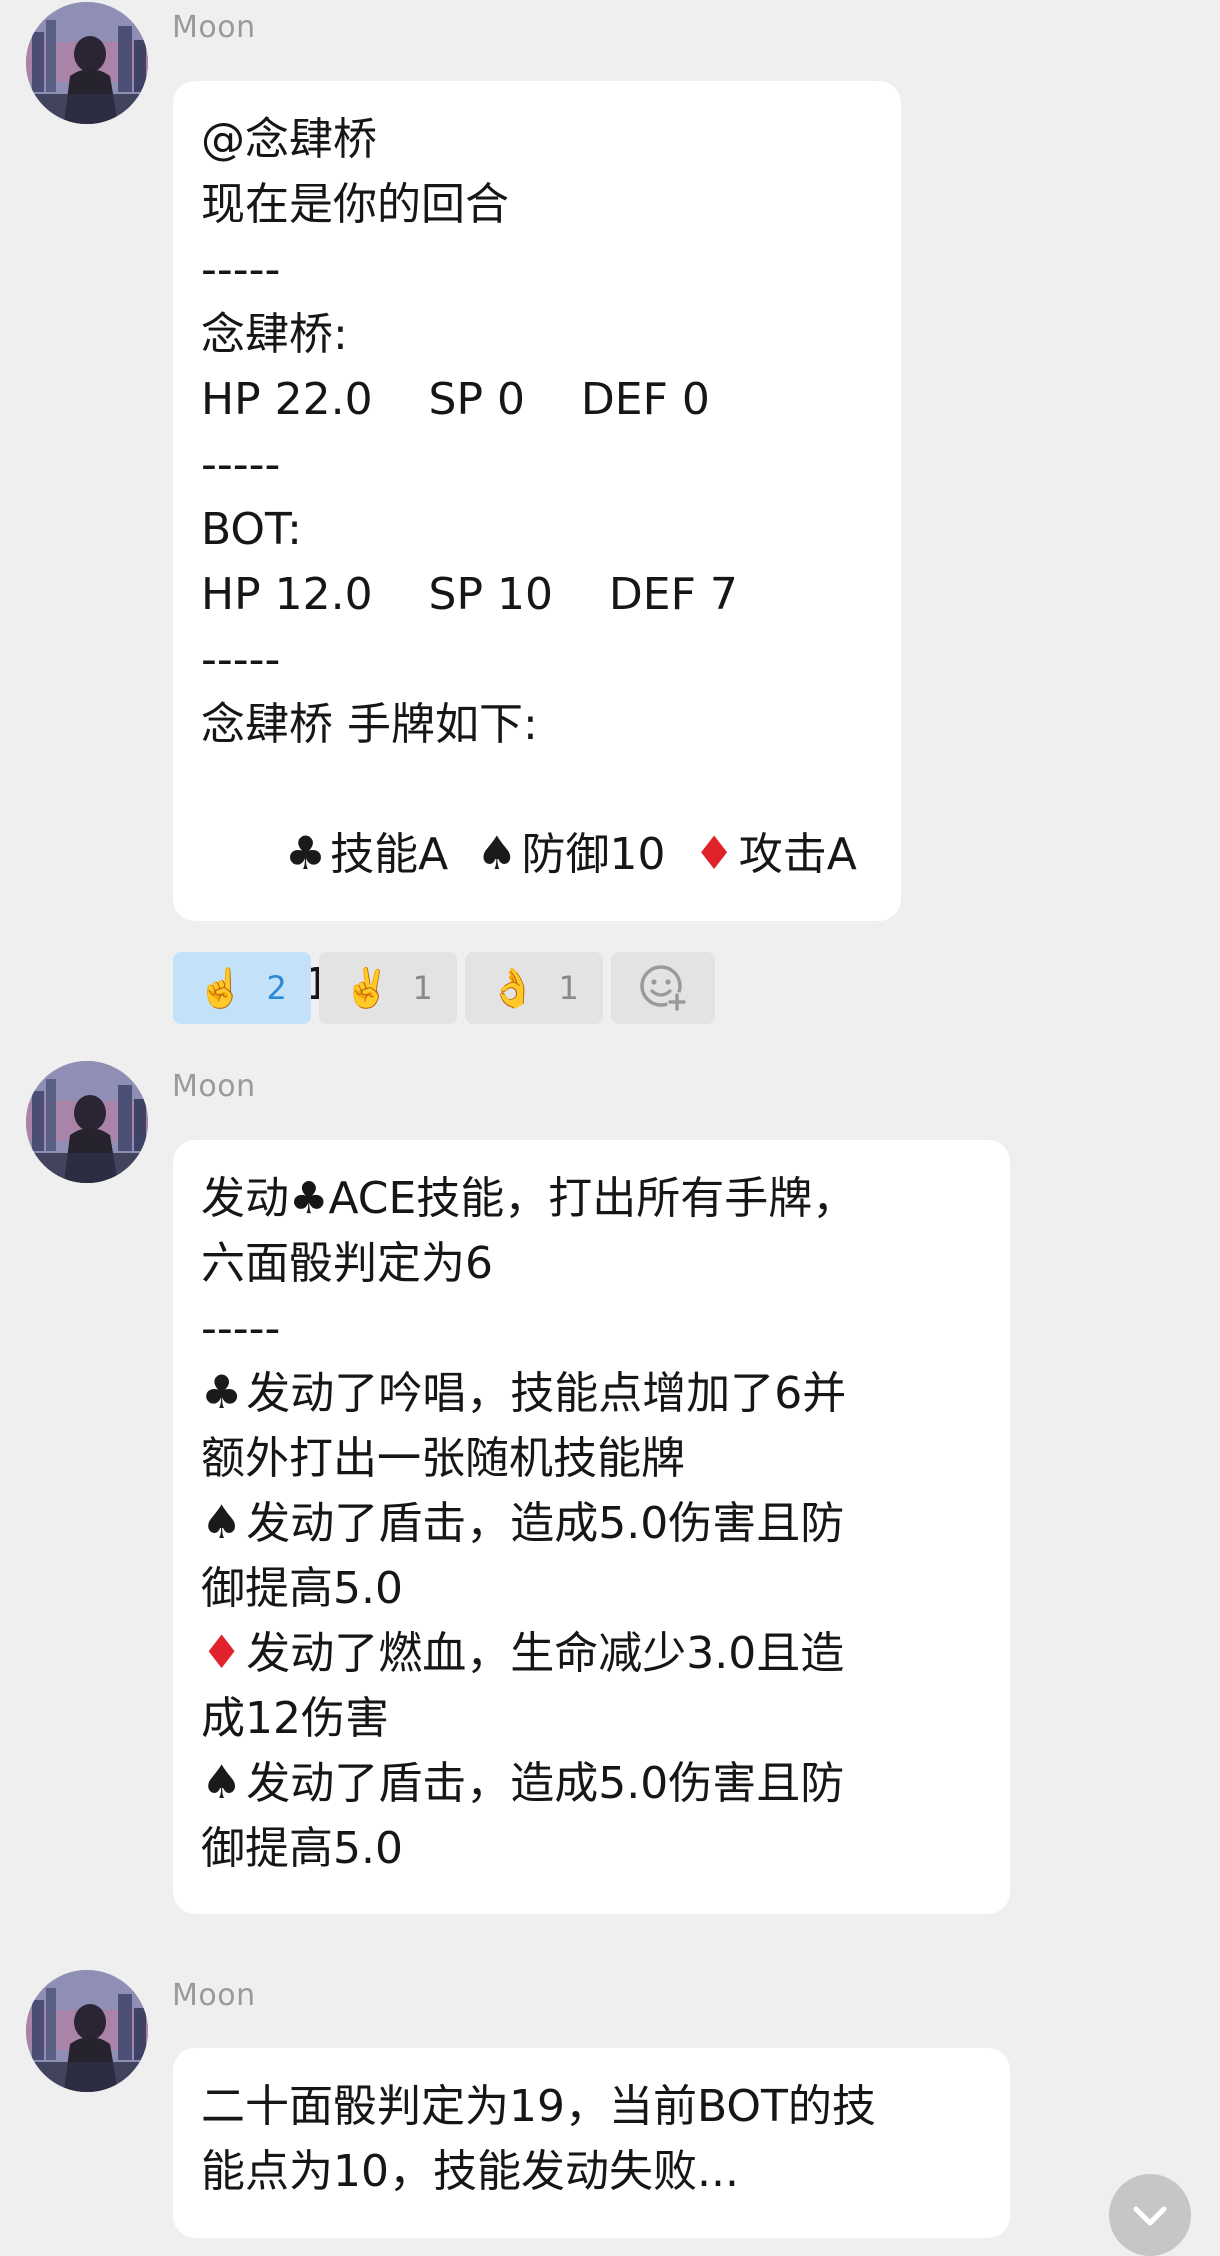  I want to click on message-line: 额外打出一张随机技能牌, so click(443, 1458).